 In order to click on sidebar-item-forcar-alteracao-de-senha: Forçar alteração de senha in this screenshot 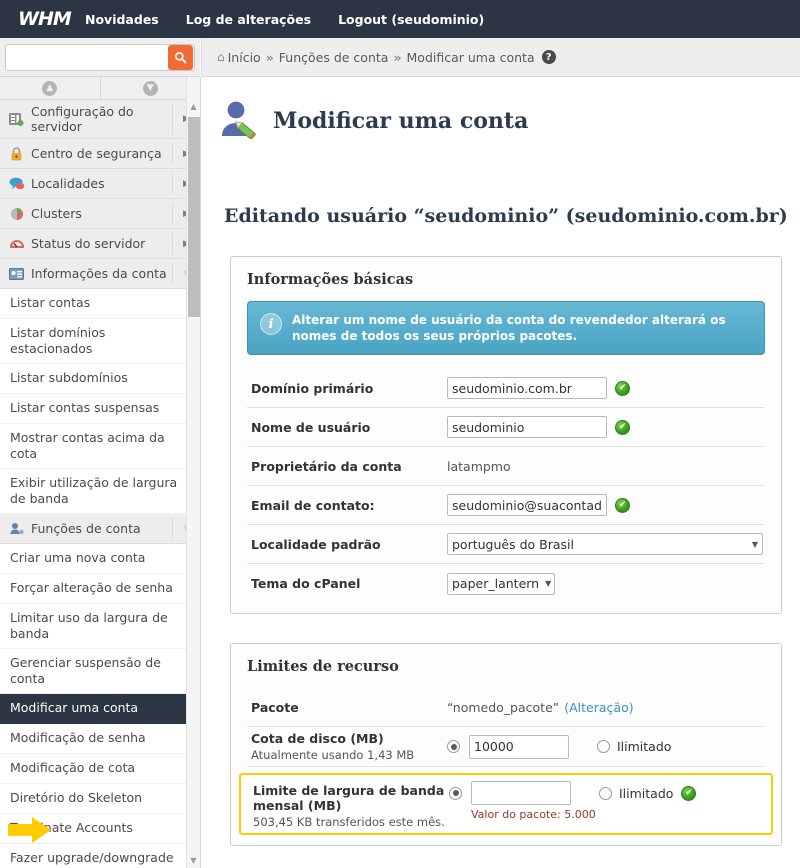, I will do `click(100, 589)`.